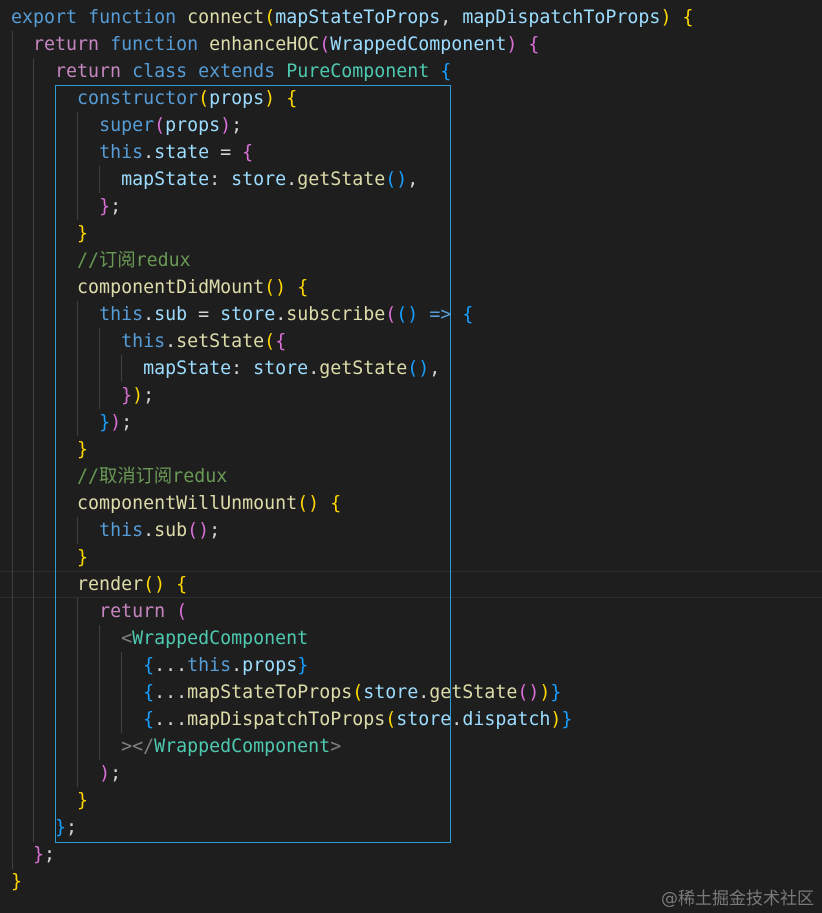  What do you see at coordinates (416, 692) in the screenshot?
I see `code-line: {...mapStateToProps(store.getState())}` at bounding box center [416, 692].